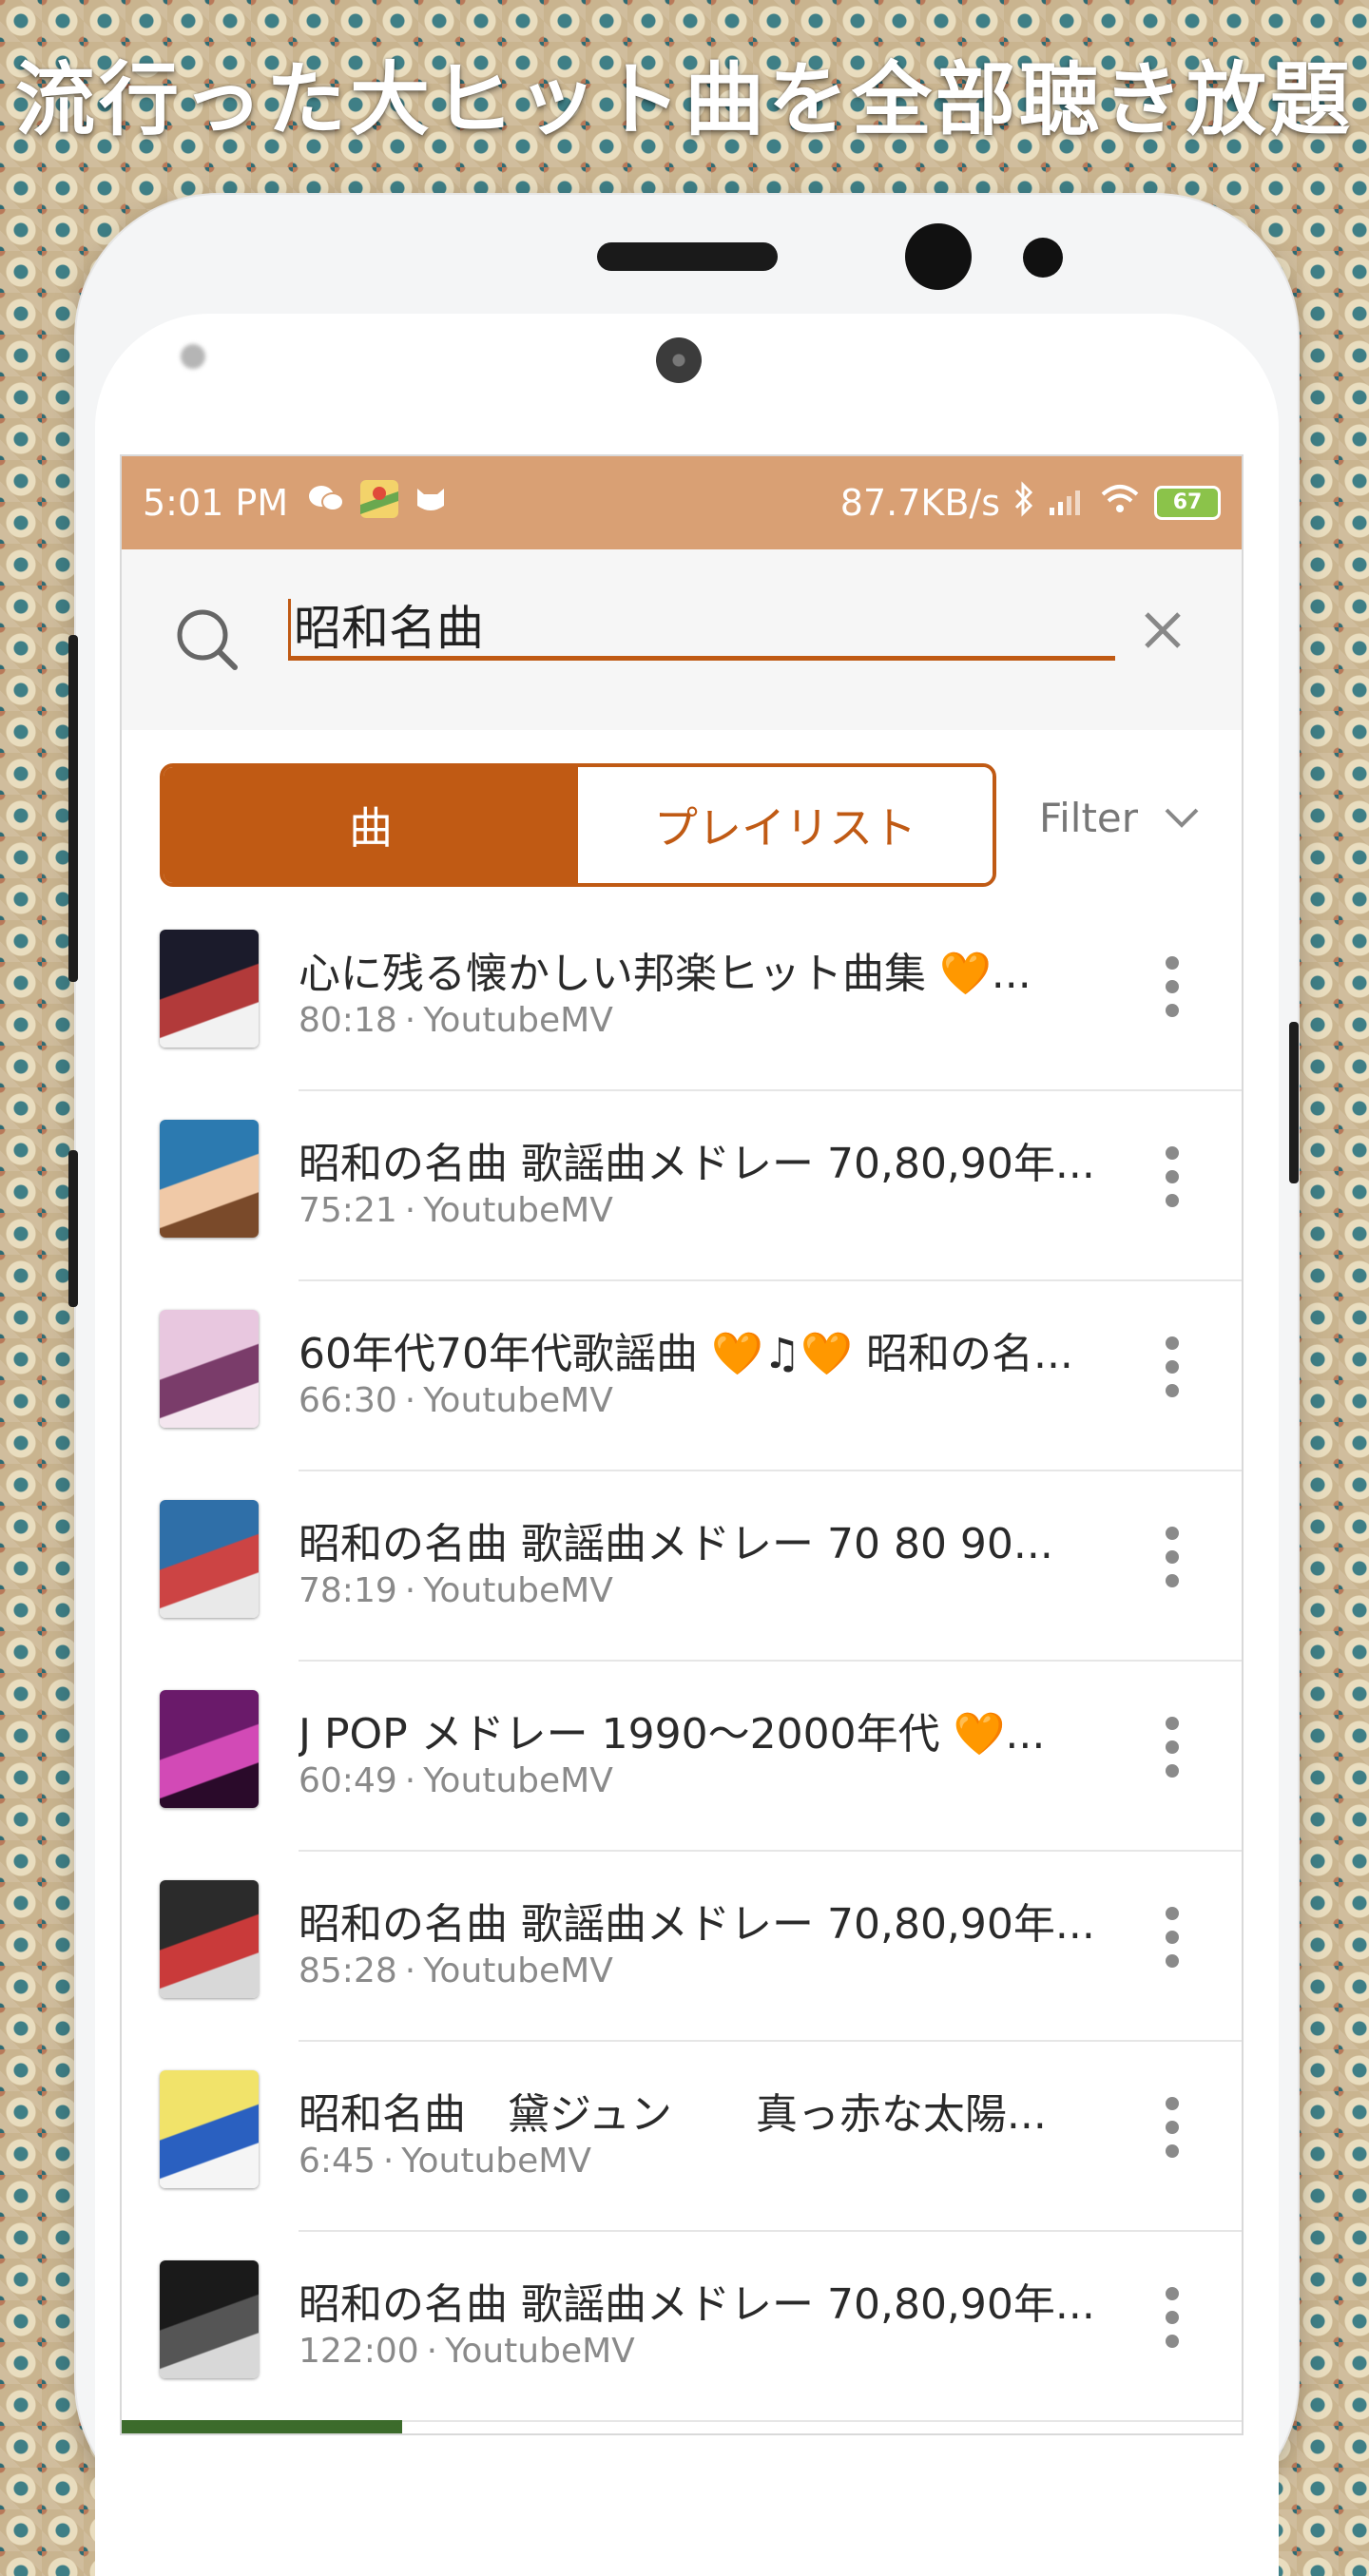 Image resolution: width=1369 pixels, height=2576 pixels. I want to click on status-time: 5:01 PM, so click(216, 503).